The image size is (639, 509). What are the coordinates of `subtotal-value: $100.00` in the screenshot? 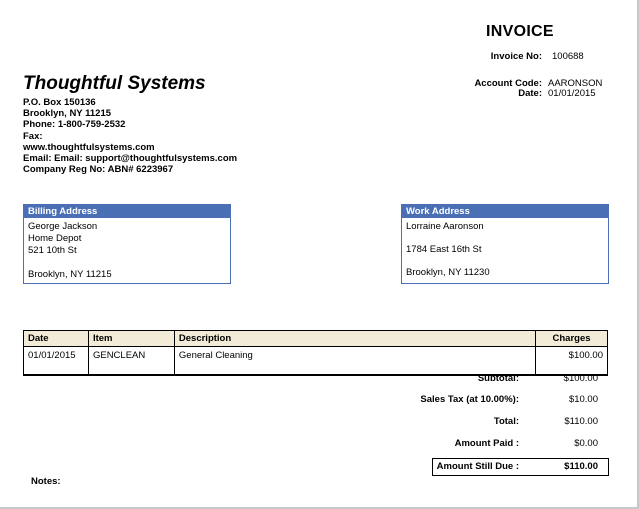 It's located at (580, 378).